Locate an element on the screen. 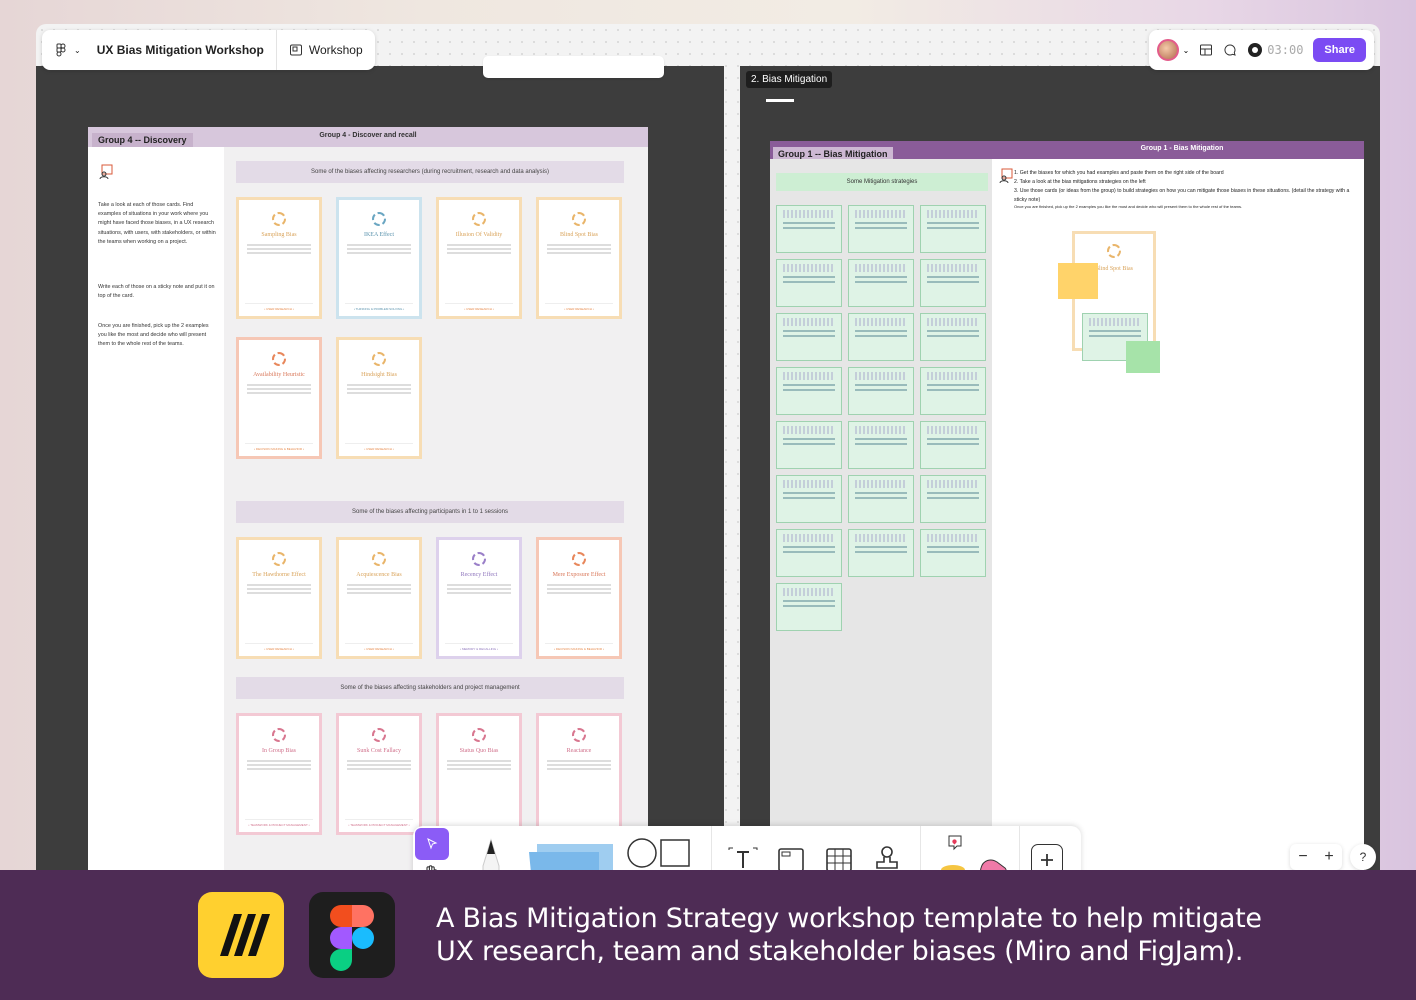 This screenshot has height=1000, width=1416. zoom-out-button: − is located at coordinates (1302, 857).